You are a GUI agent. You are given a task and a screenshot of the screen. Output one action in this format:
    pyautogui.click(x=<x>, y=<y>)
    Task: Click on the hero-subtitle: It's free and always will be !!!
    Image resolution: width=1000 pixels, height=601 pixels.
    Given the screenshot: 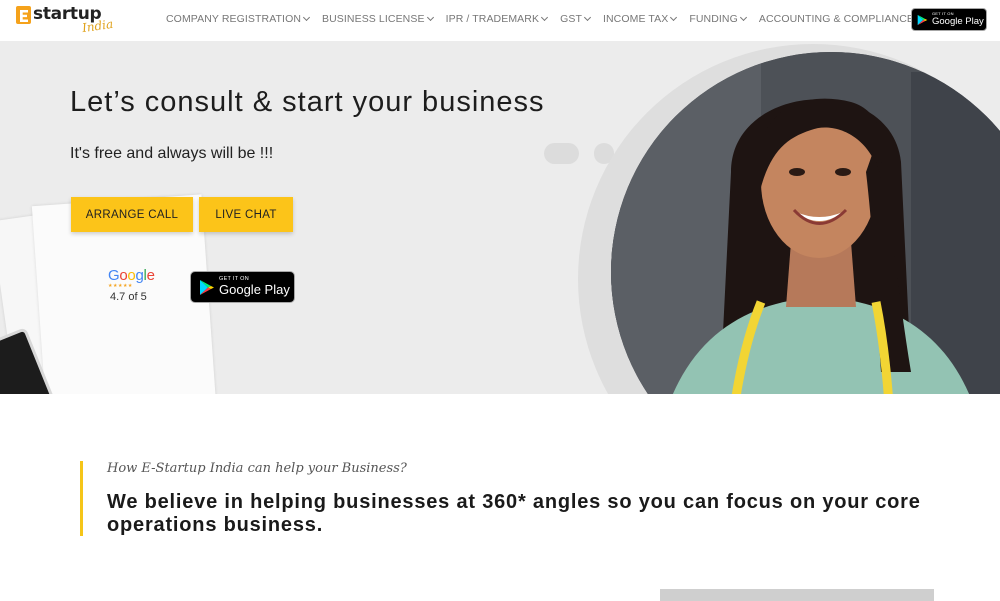 What is the action you would take?
    pyautogui.click(x=172, y=153)
    